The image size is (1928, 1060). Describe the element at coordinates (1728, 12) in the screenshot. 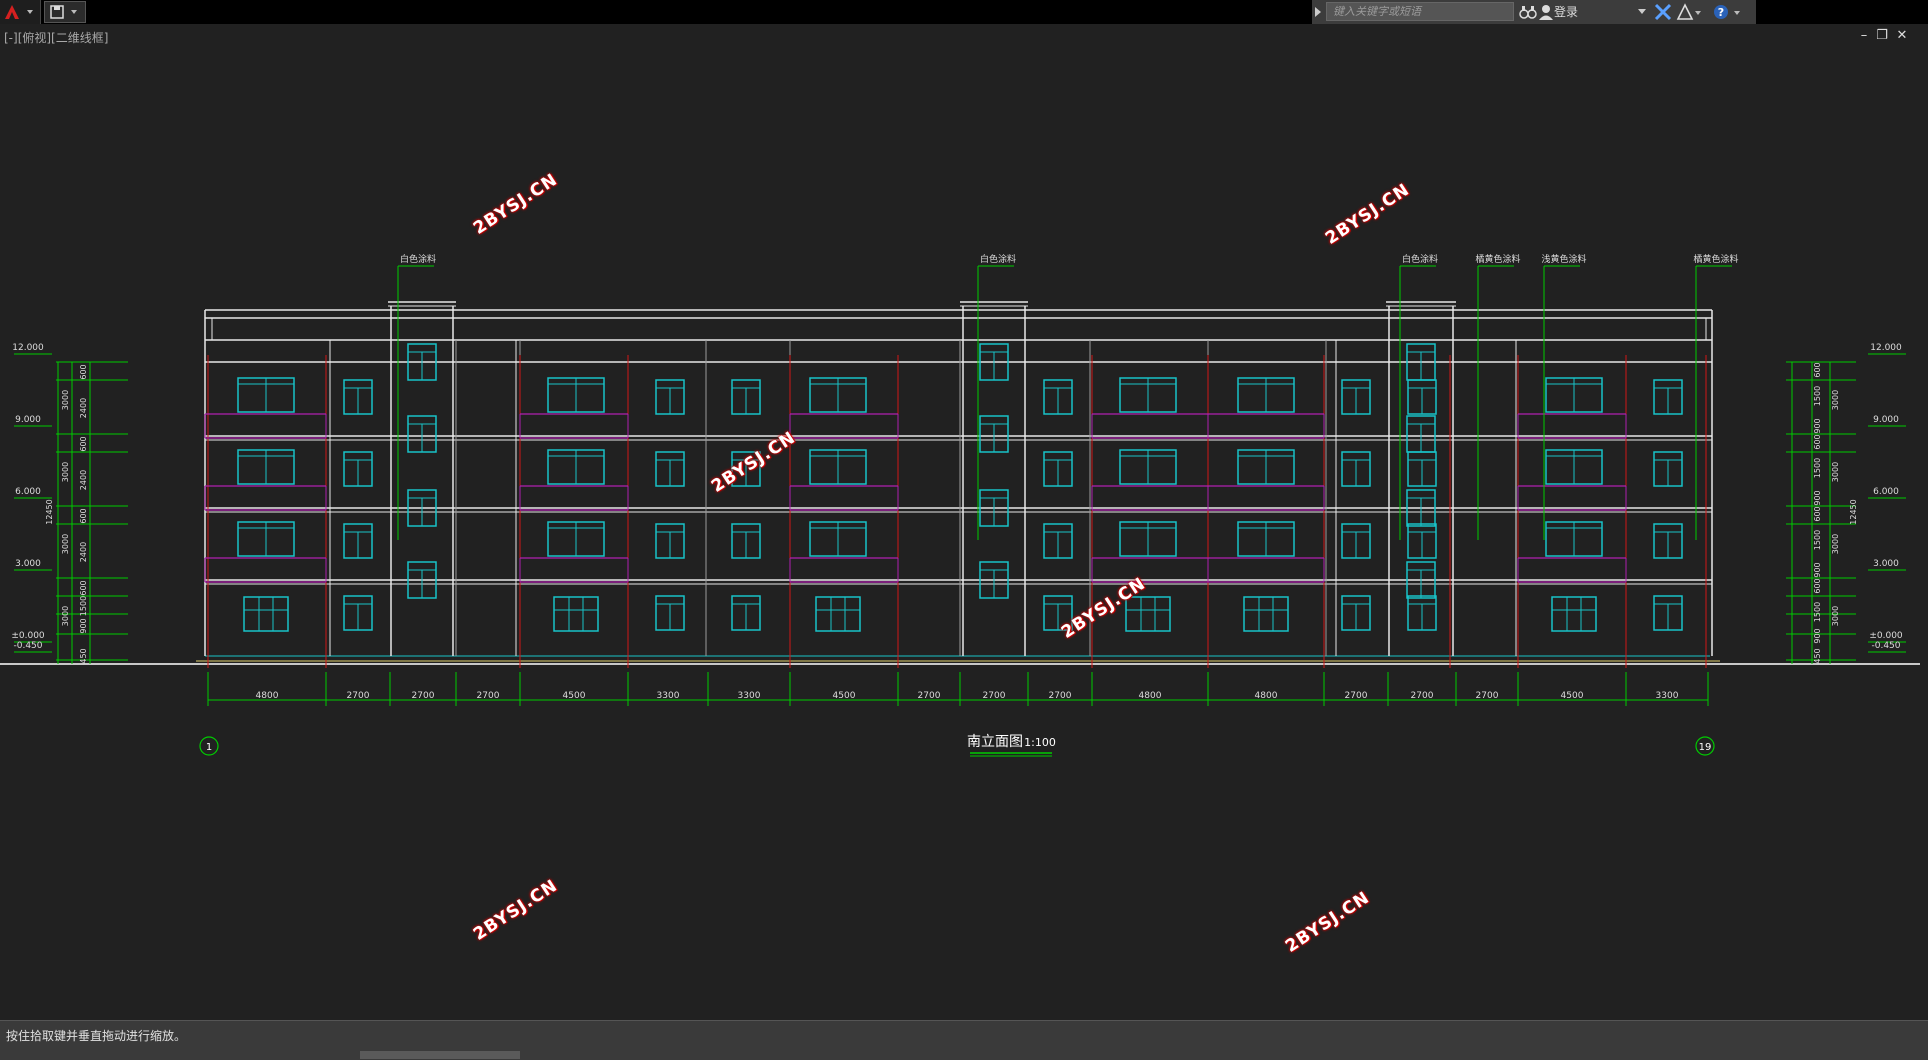

I see `help-icon: ?` at that location.